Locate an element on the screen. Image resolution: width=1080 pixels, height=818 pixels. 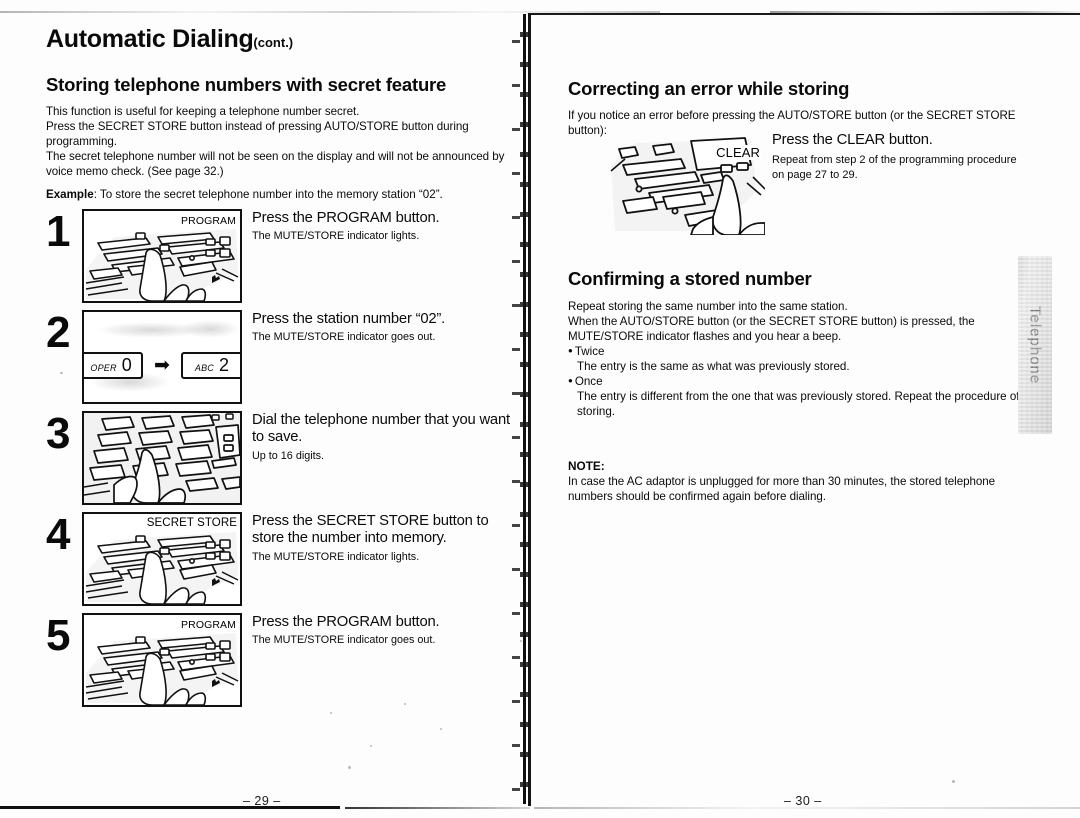
keycap-oper-zero: OPER 0 is located at coordinates (114, 366).